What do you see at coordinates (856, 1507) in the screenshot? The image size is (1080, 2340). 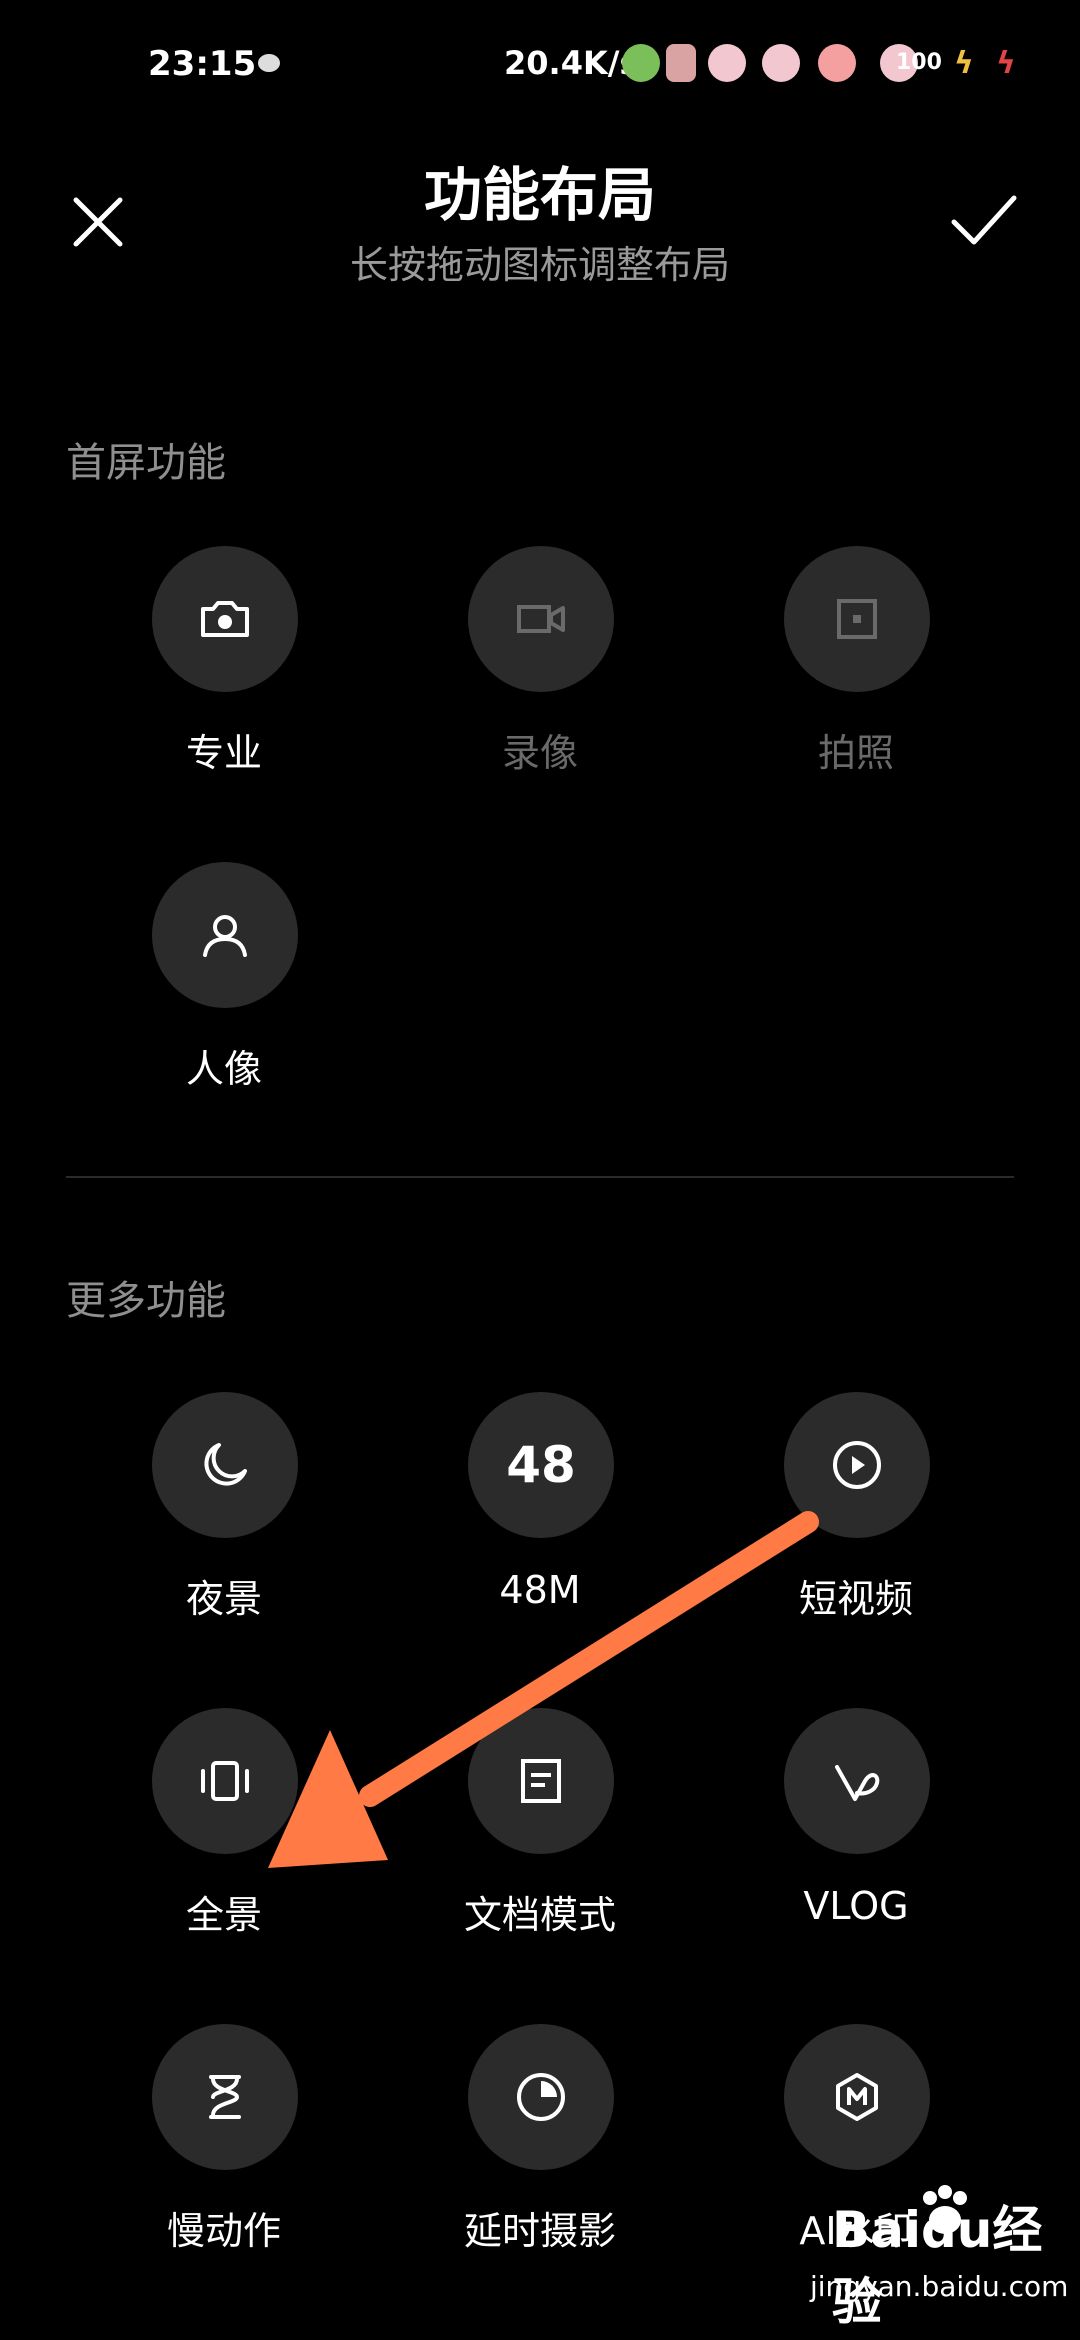 I see `feature-short-video: 短视频` at bounding box center [856, 1507].